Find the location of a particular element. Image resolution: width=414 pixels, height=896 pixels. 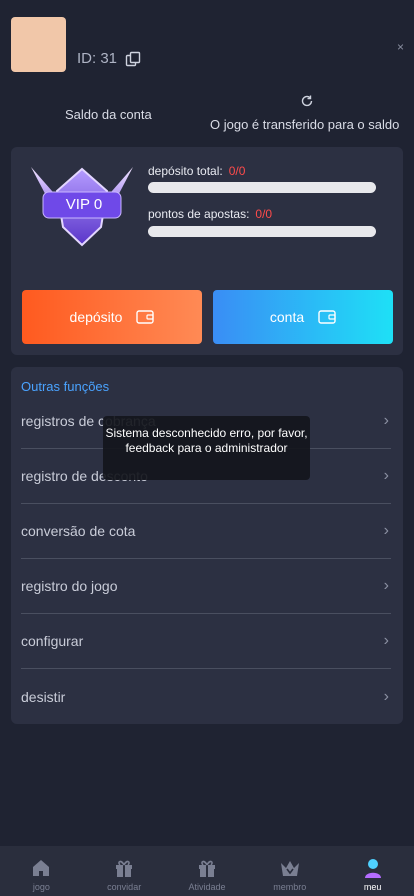

tab-membro: membro is located at coordinates (289, 871).